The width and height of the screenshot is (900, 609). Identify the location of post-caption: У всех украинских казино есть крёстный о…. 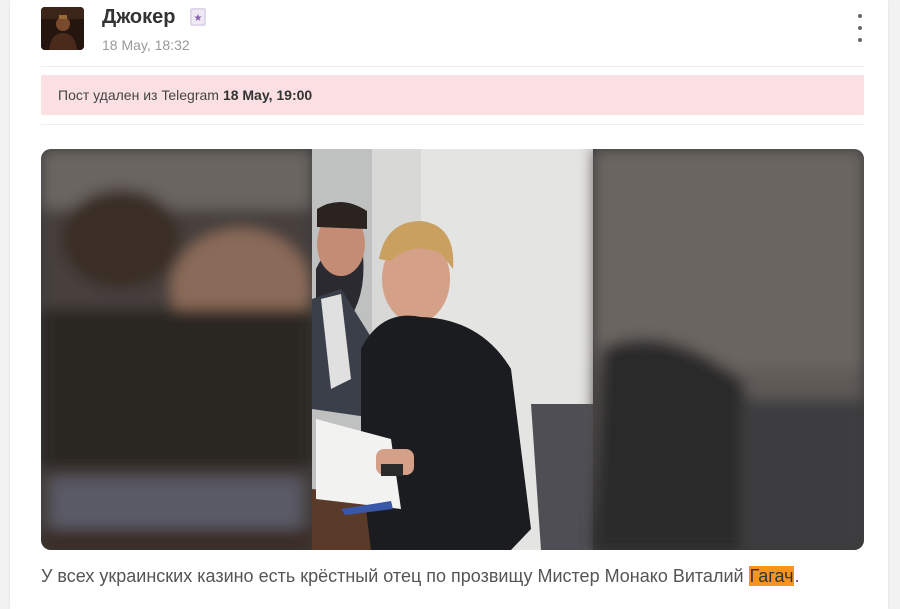
(420, 576).